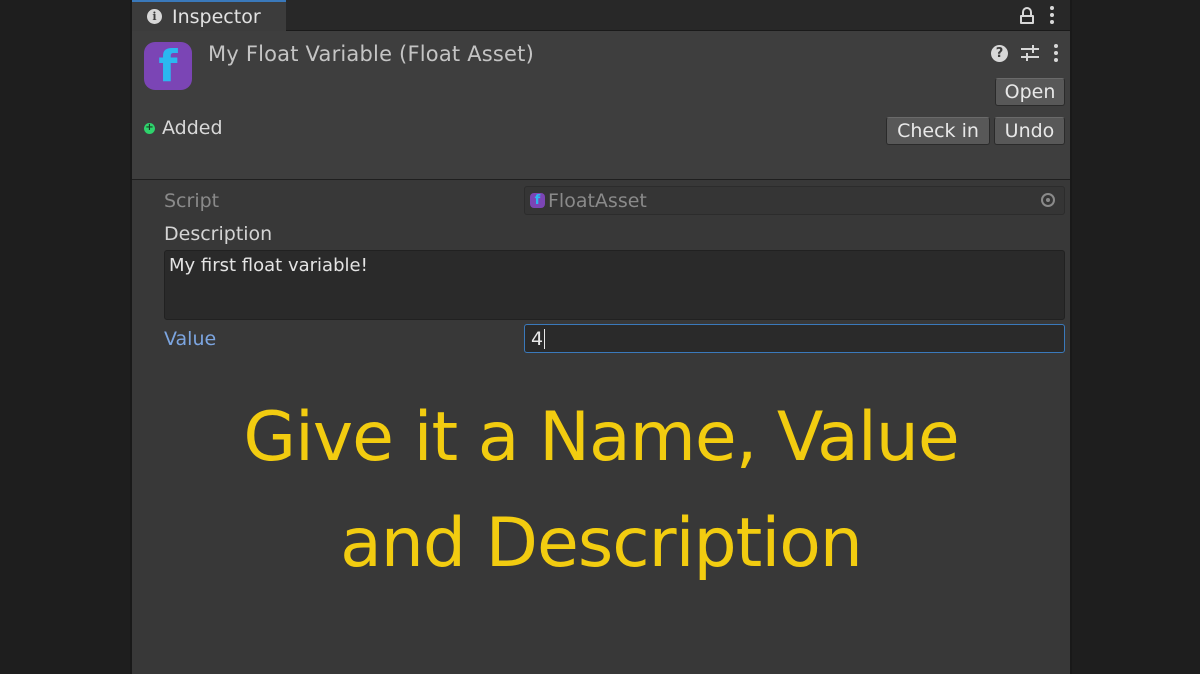 The image size is (1200, 674). I want to click on description-label: Description, so click(218, 234).